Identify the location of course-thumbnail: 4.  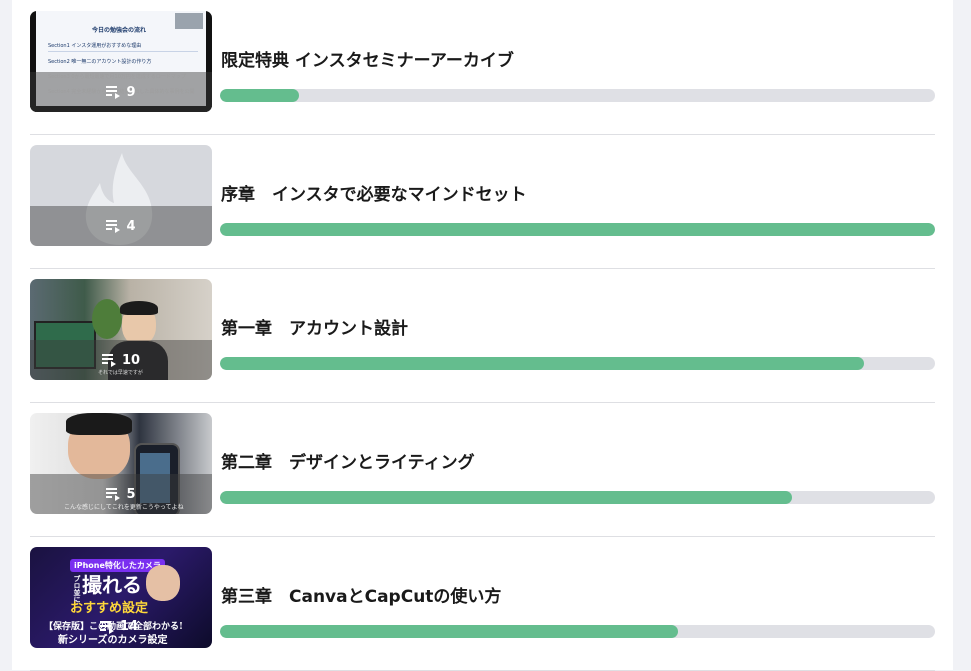
(121, 195).